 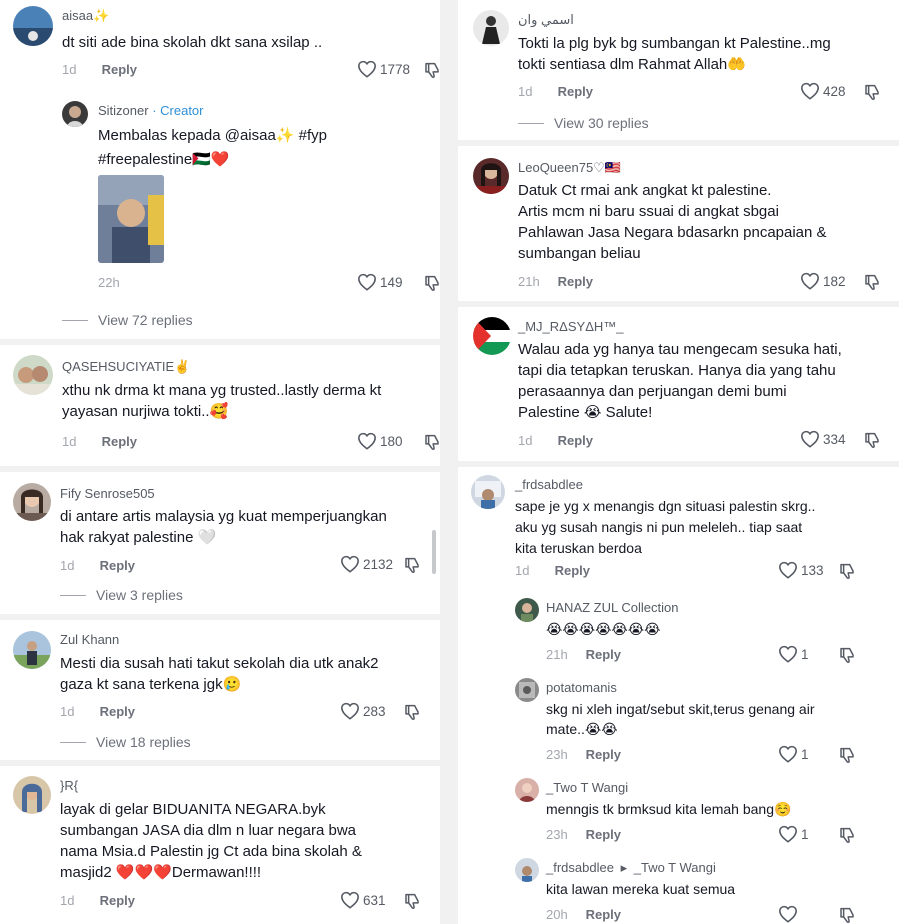 What do you see at coordinates (123, 110) in the screenshot?
I see `creator-name: Sitizoner` at bounding box center [123, 110].